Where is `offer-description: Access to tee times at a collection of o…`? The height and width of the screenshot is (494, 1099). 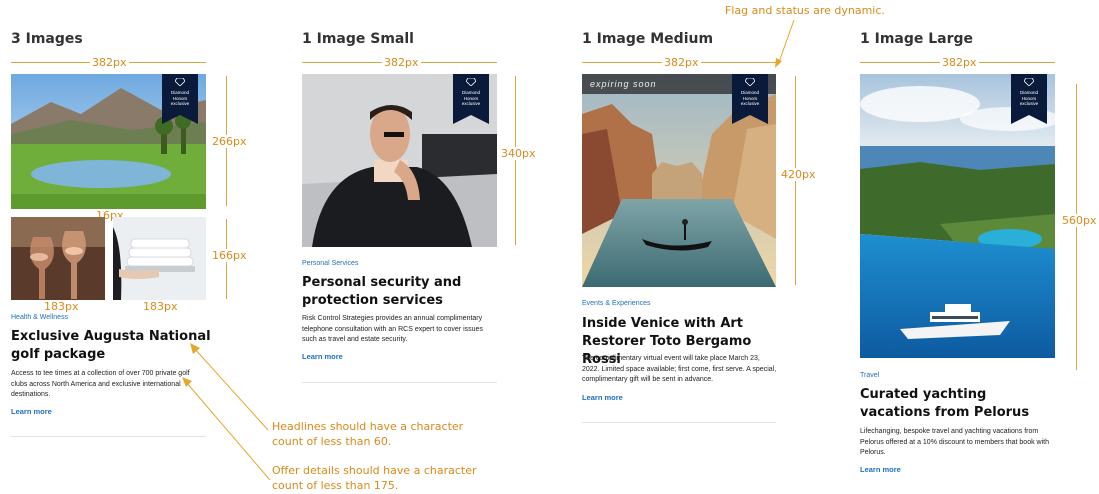
offer-description: Access to tee times at a collection of o… is located at coordinates (100, 384).